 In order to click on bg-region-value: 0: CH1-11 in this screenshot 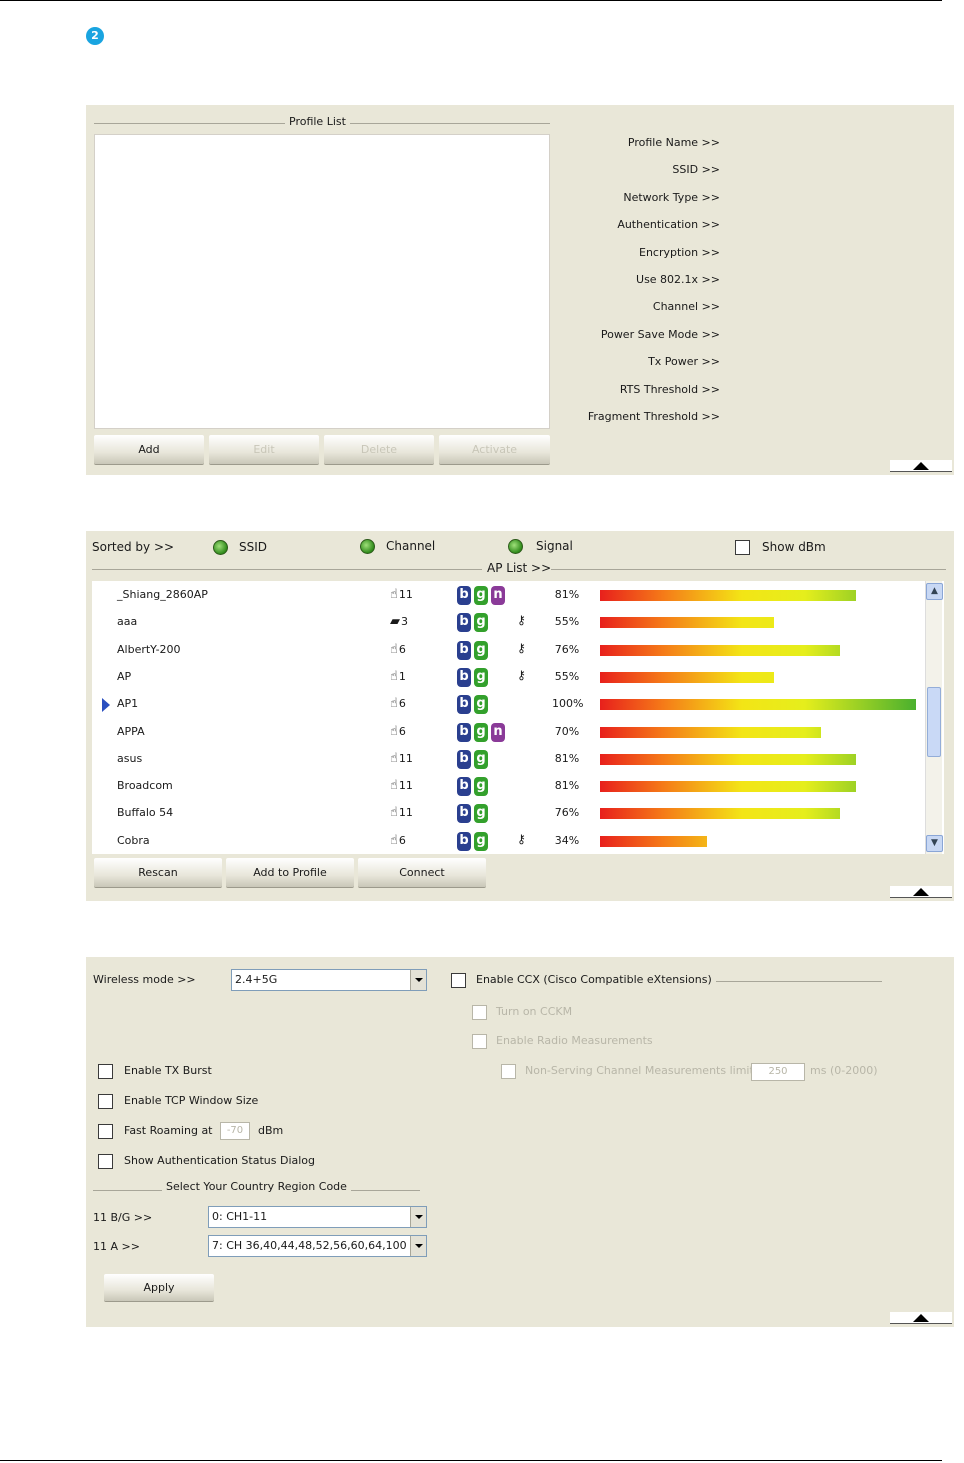, I will do `click(240, 1216)`.